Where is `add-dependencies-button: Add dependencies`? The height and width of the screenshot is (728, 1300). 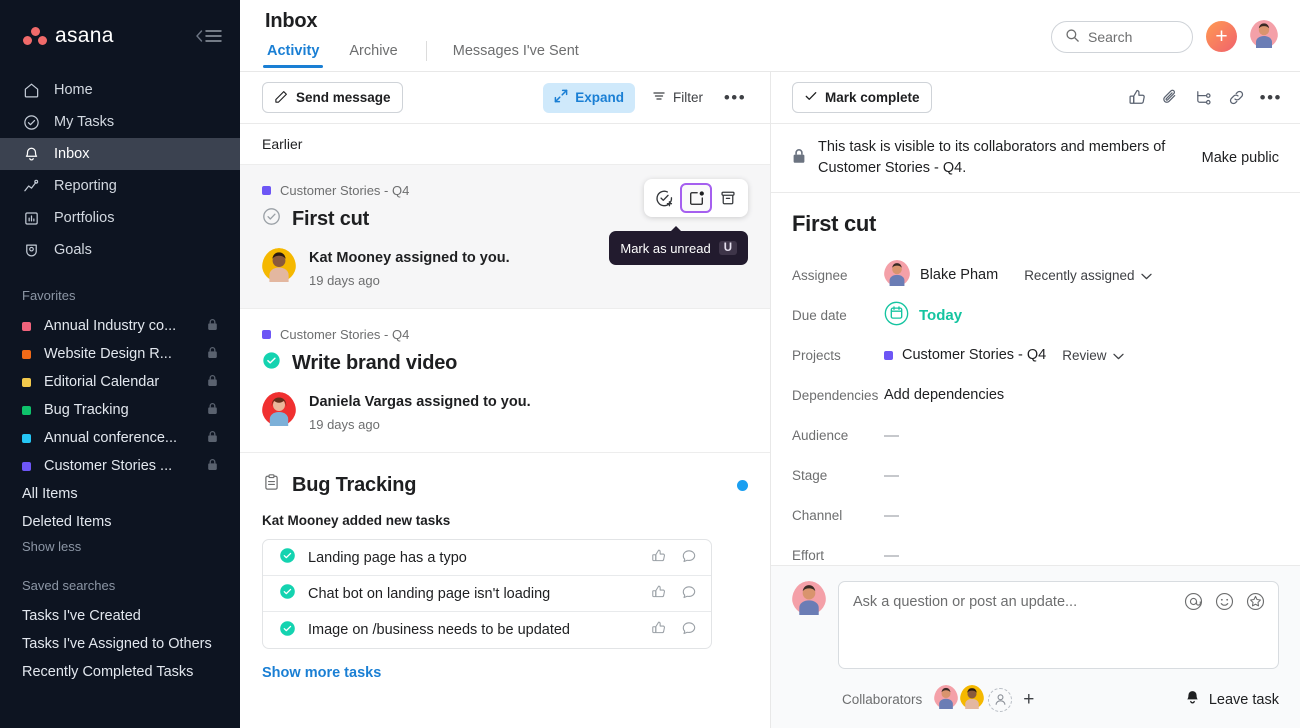 add-dependencies-button: Add dependencies is located at coordinates (944, 395).